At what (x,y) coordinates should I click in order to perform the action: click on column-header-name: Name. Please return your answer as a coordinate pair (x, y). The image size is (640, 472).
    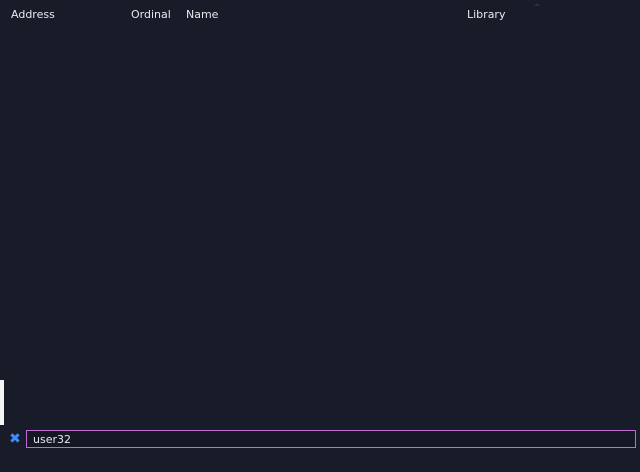
    Looking at the image, I should click on (202, 14).